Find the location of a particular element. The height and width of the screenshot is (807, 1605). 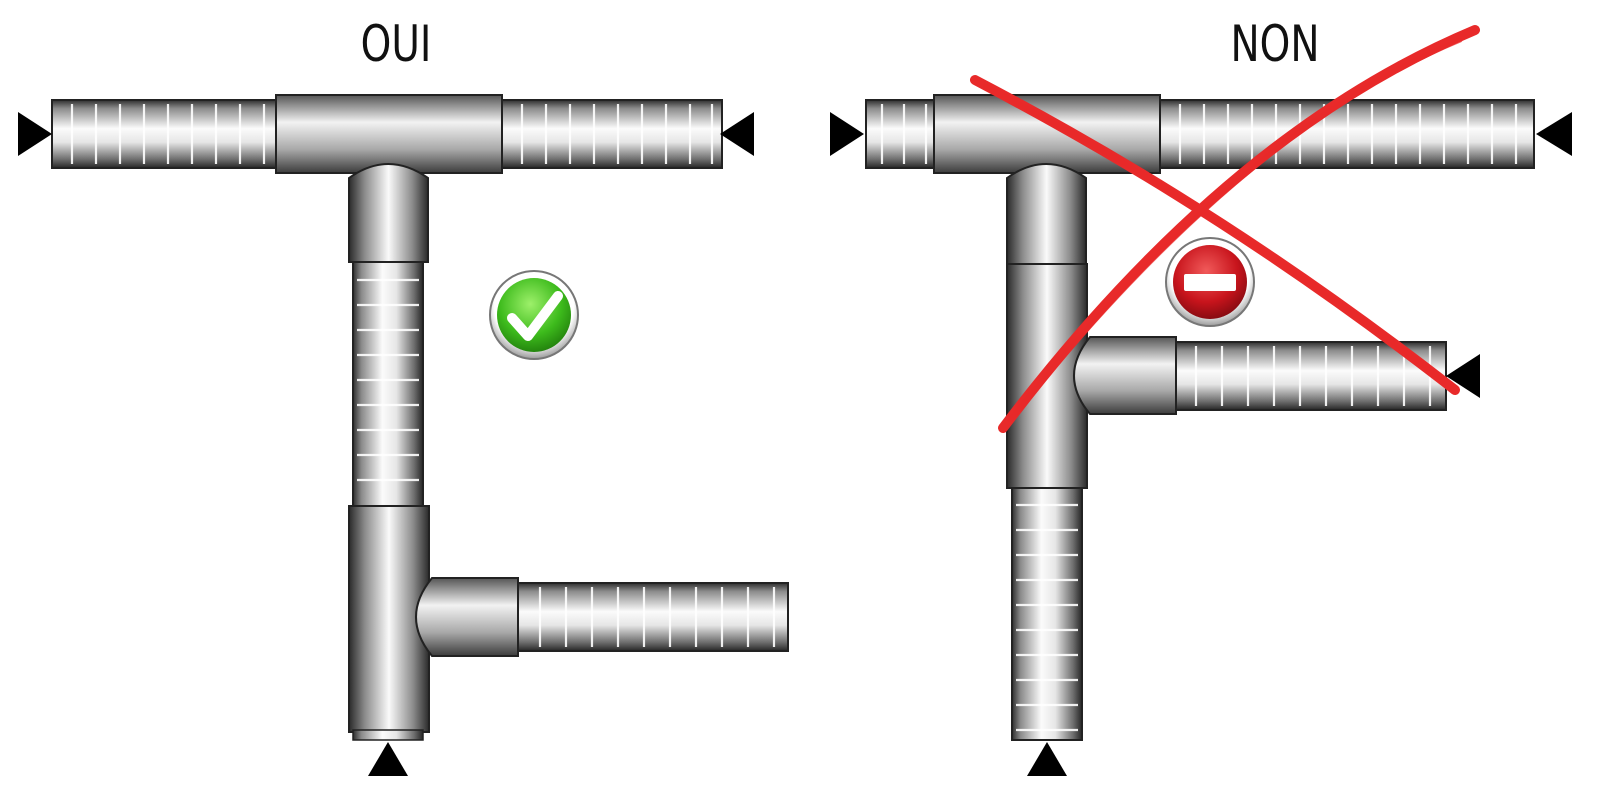

flex-duct-vertical-left is located at coordinates (388, 385).